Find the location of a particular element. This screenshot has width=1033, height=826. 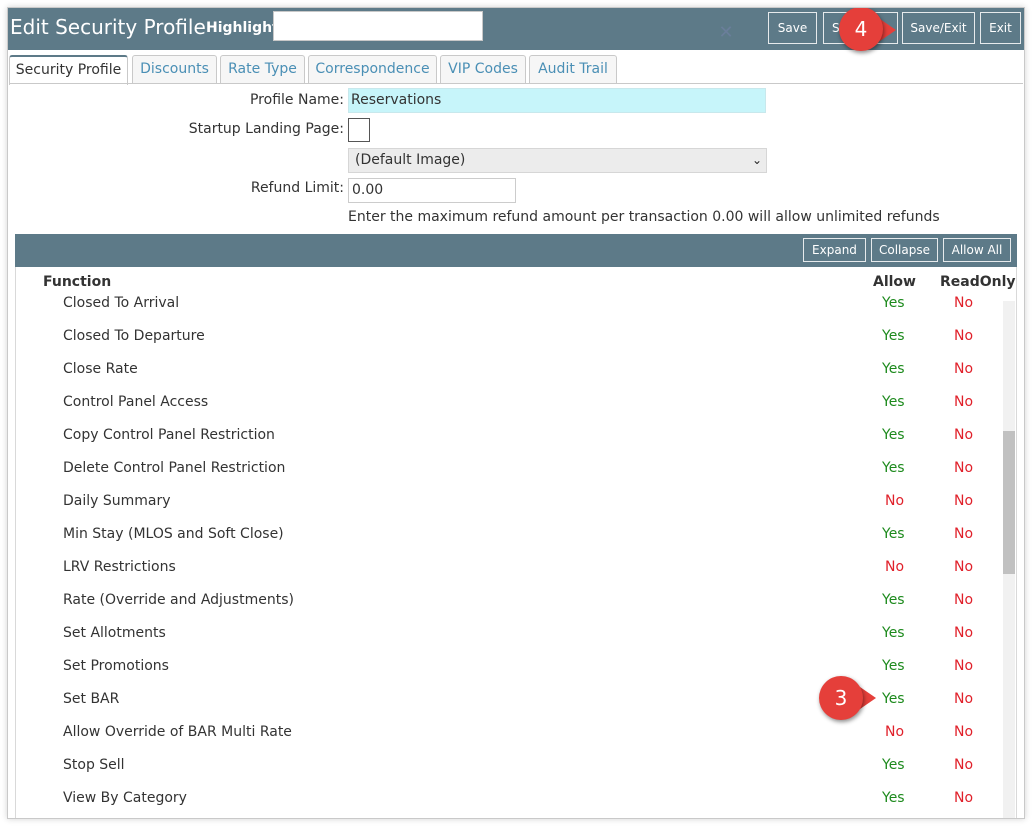

table-row: Min Stay (MLOS and Soft Close) Yes No is located at coordinates (506, 542).